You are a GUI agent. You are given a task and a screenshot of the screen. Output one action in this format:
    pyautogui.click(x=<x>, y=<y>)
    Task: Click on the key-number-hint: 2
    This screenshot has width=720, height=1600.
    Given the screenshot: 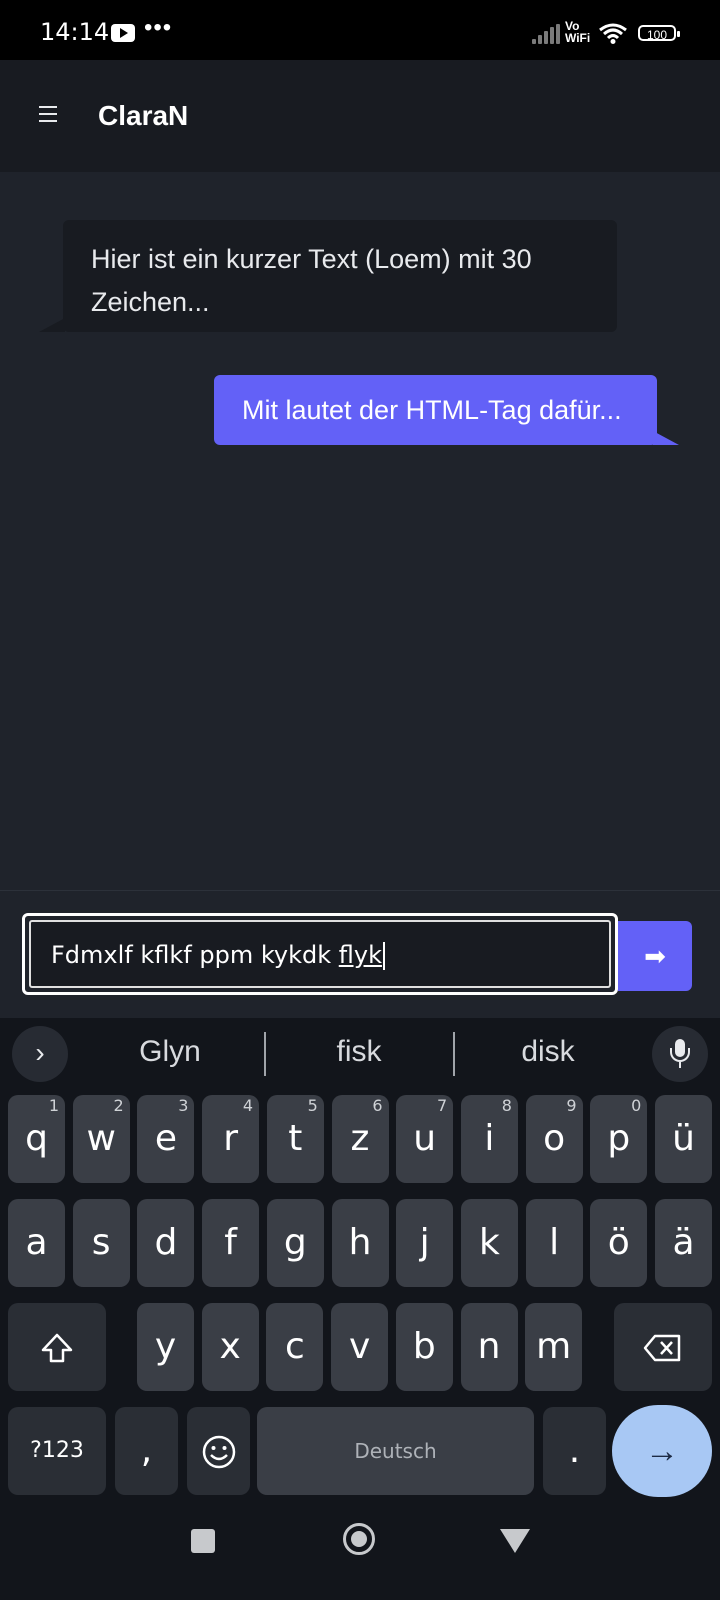 What is the action you would take?
    pyautogui.click(x=118, y=1105)
    